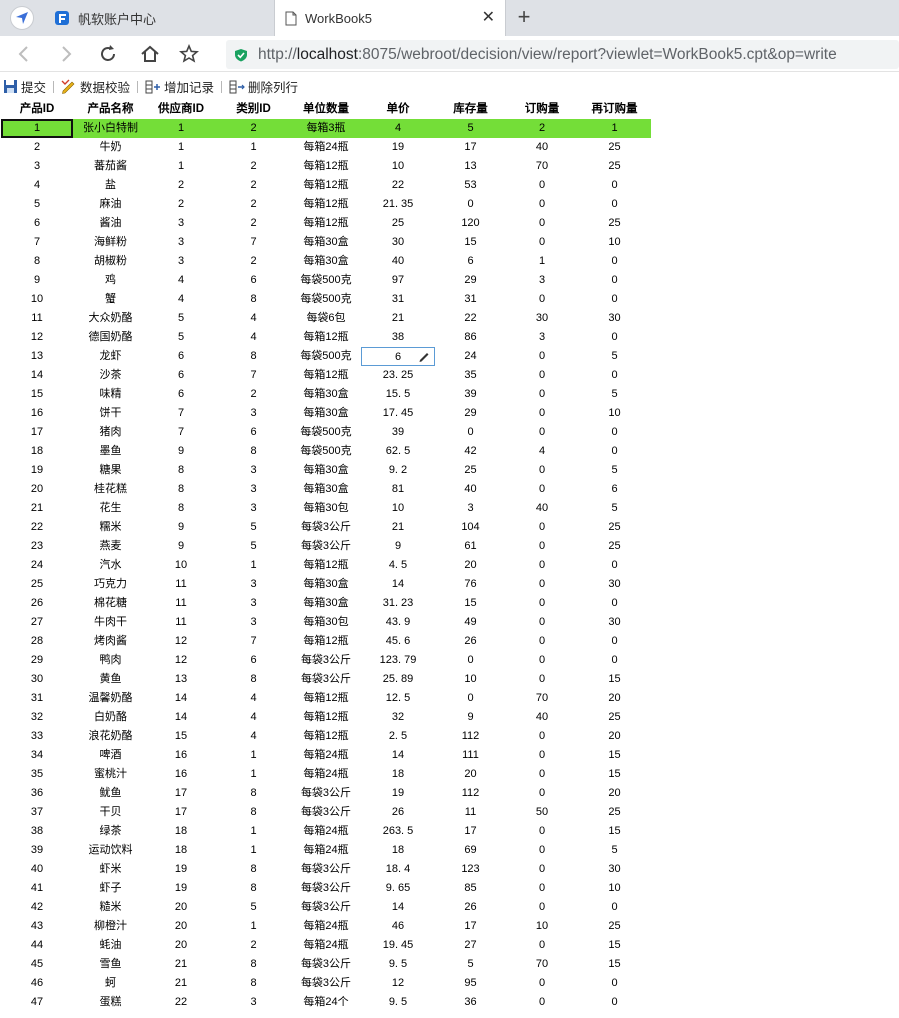 The width and height of the screenshot is (899, 1018). I want to click on table-cell: 29, so click(37, 660).